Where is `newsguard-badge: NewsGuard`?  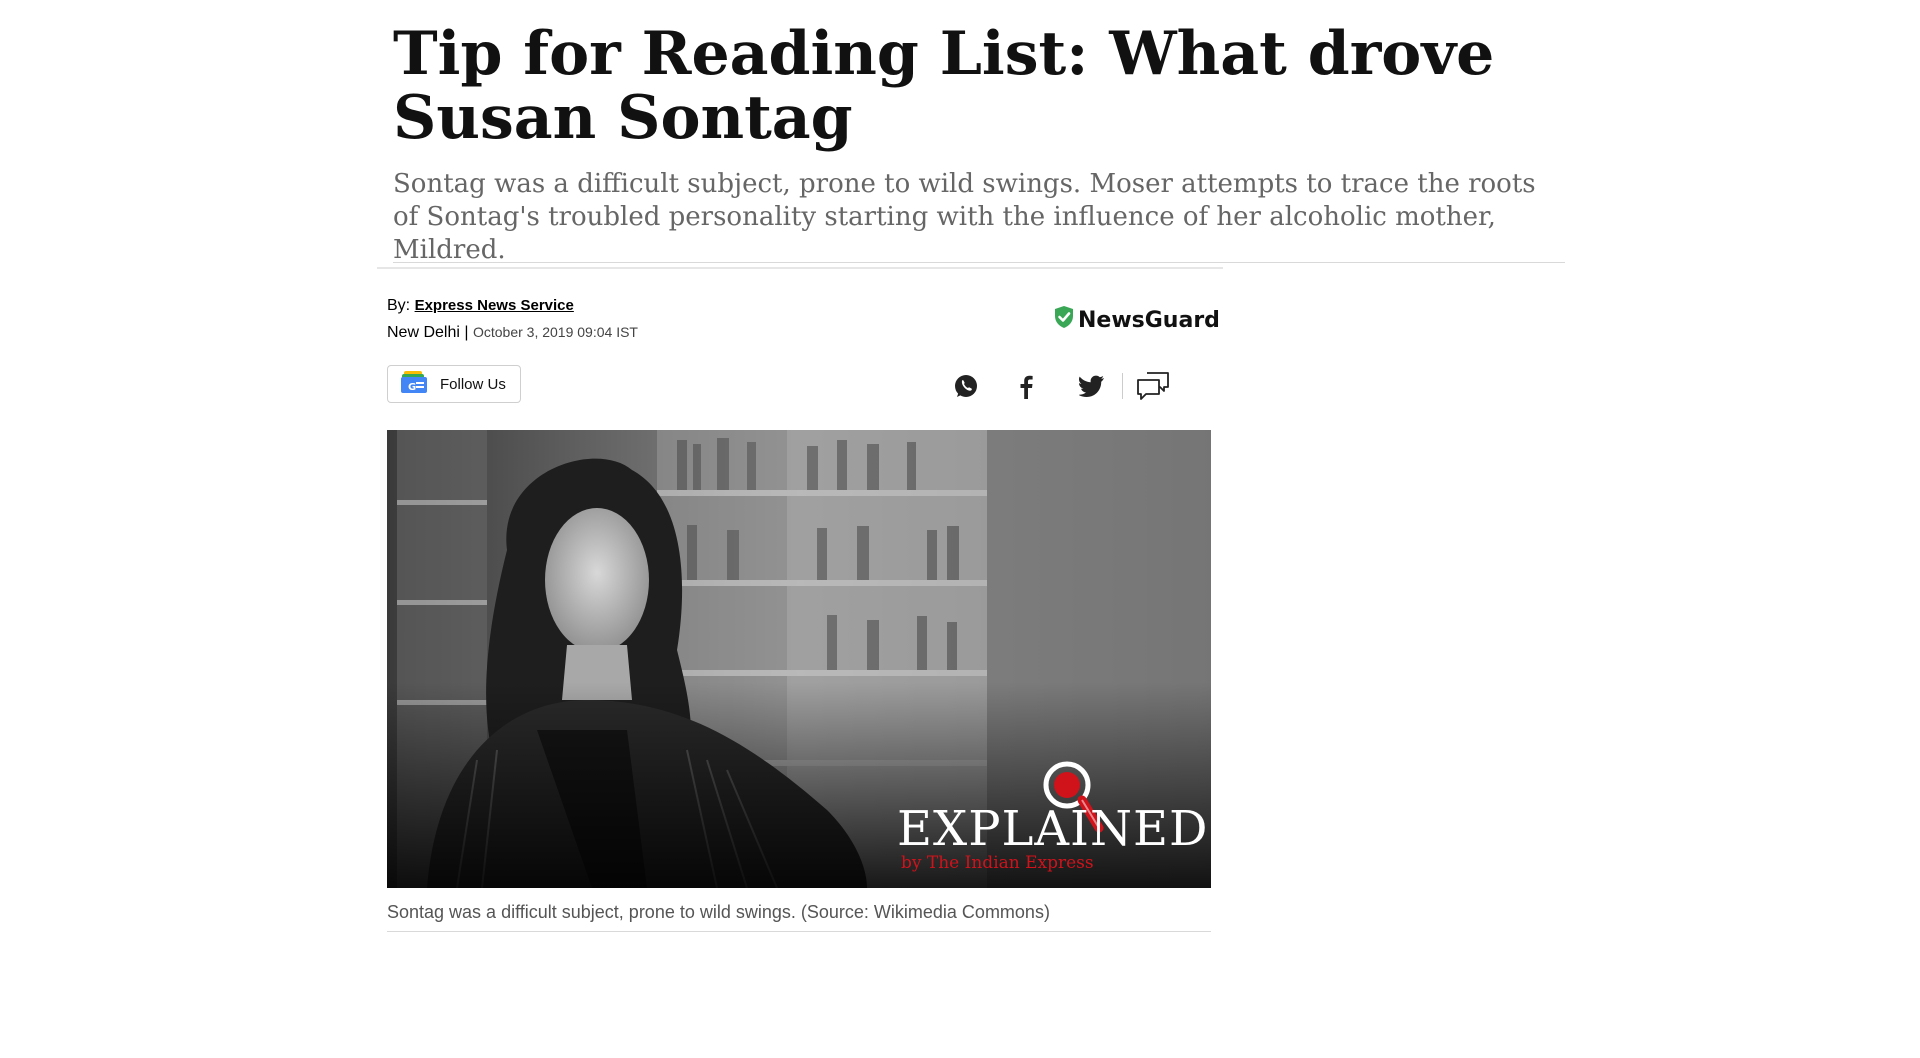
newsguard-badge: NewsGuard is located at coordinates (1137, 320).